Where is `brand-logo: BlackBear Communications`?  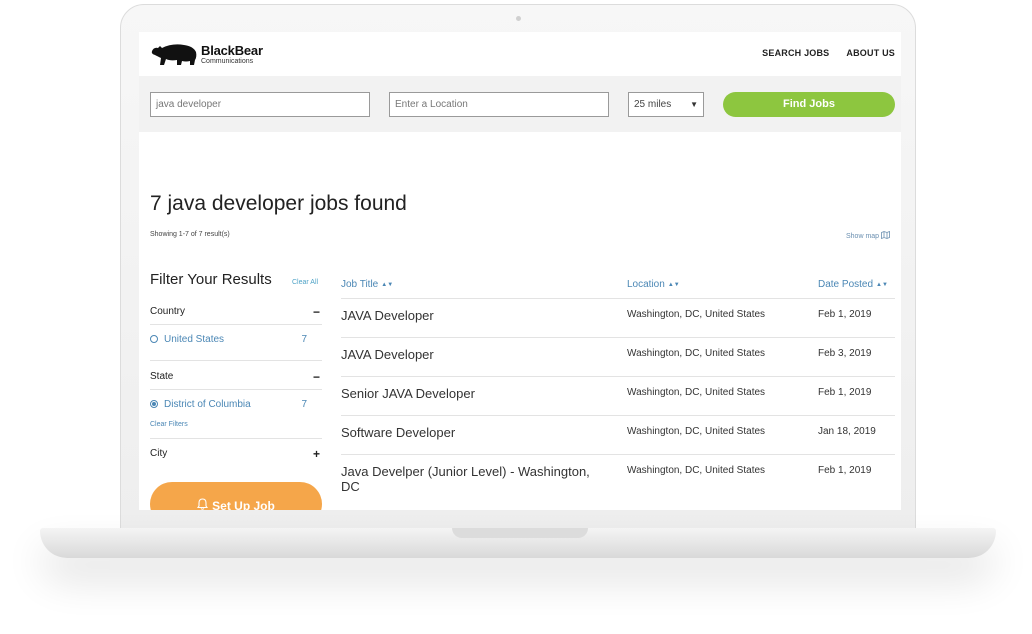
brand-logo: BlackBear Communications is located at coordinates (206, 54).